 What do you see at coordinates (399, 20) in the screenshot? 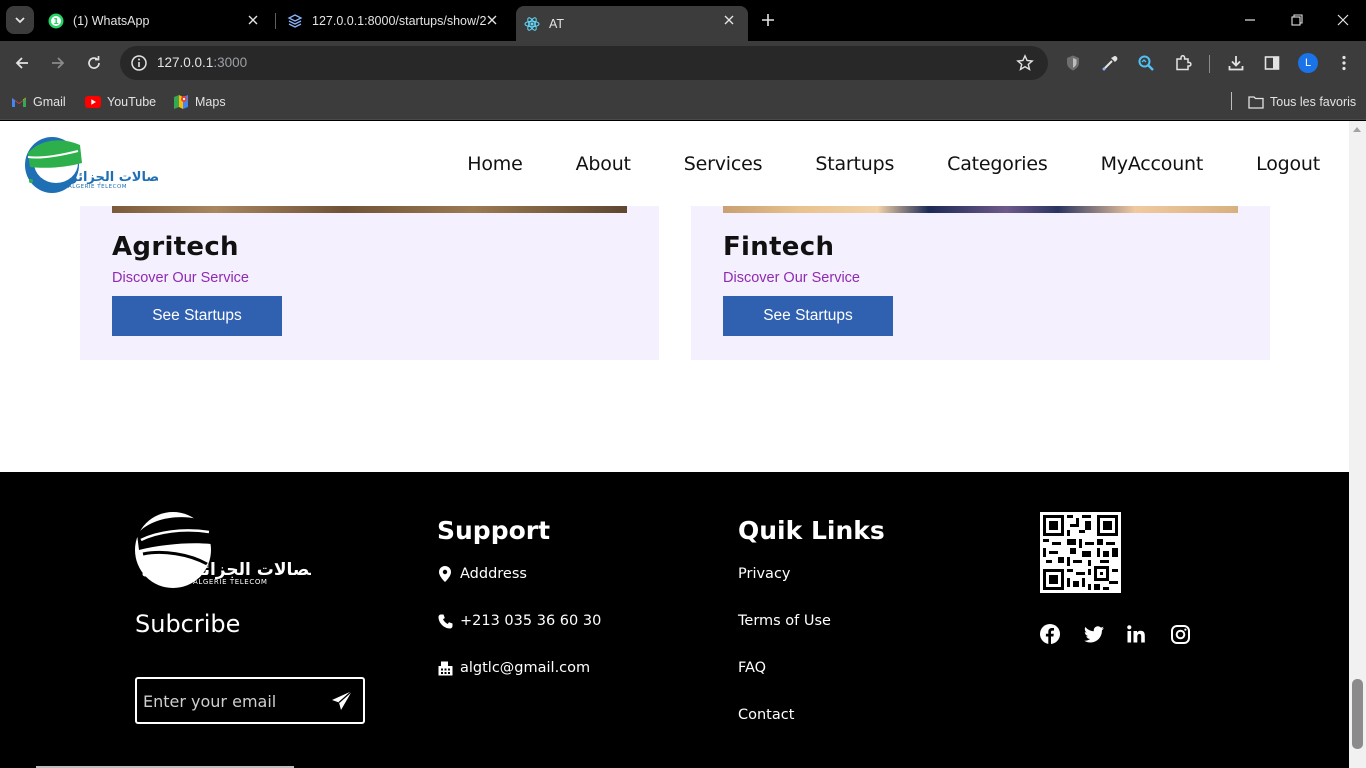
I see `tab-title: 127.0.0.1:8000/startups/show/2` at bounding box center [399, 20].